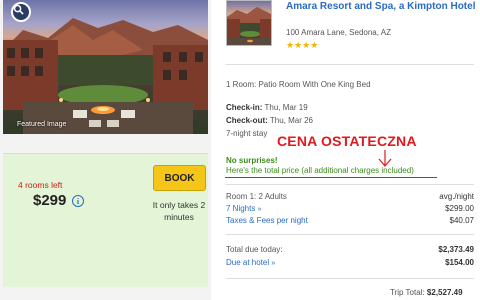 This screenshot has height=300, width=480. I want to click on hotel-thumbnail, so click(249, 23).